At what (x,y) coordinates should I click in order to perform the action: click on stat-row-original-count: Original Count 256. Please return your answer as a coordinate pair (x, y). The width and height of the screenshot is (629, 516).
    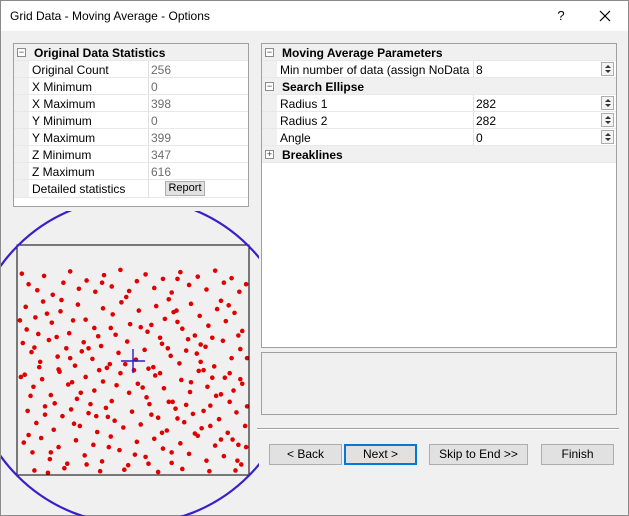
    Looking at the image, I should click on (131, 69).